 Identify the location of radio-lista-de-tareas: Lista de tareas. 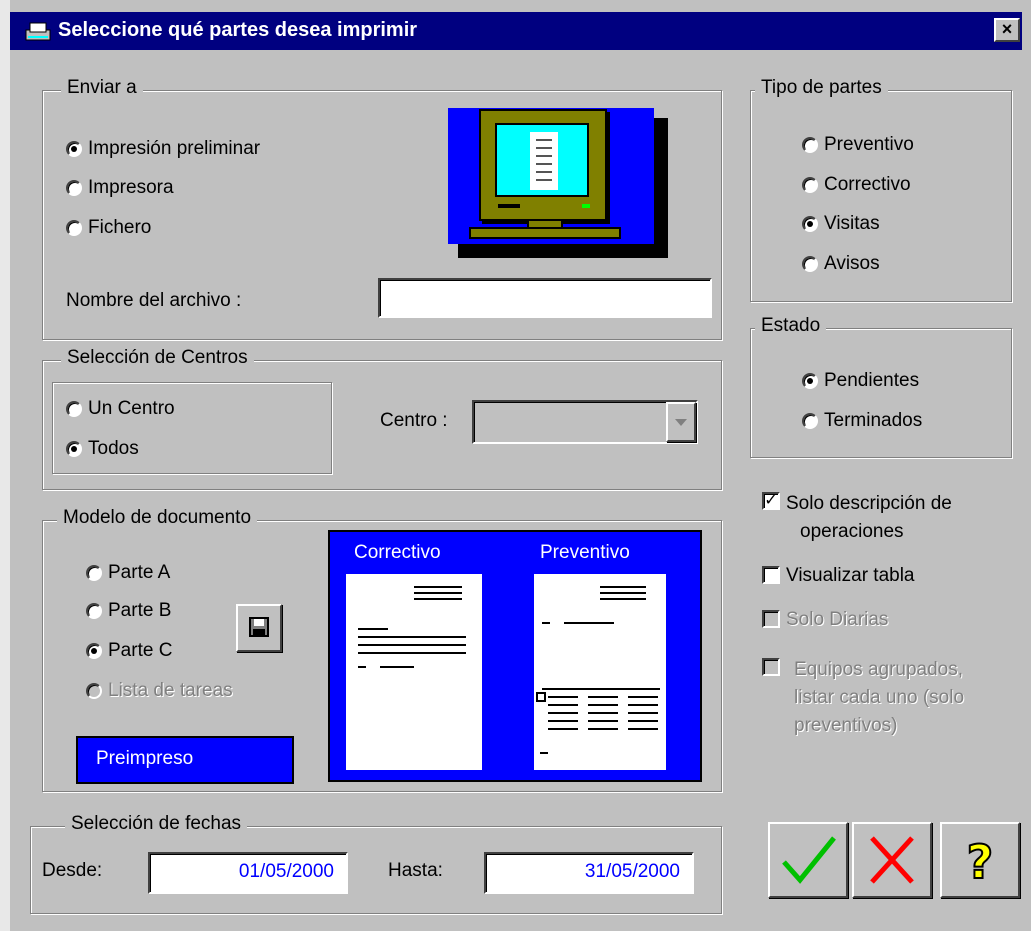
(159, 691).